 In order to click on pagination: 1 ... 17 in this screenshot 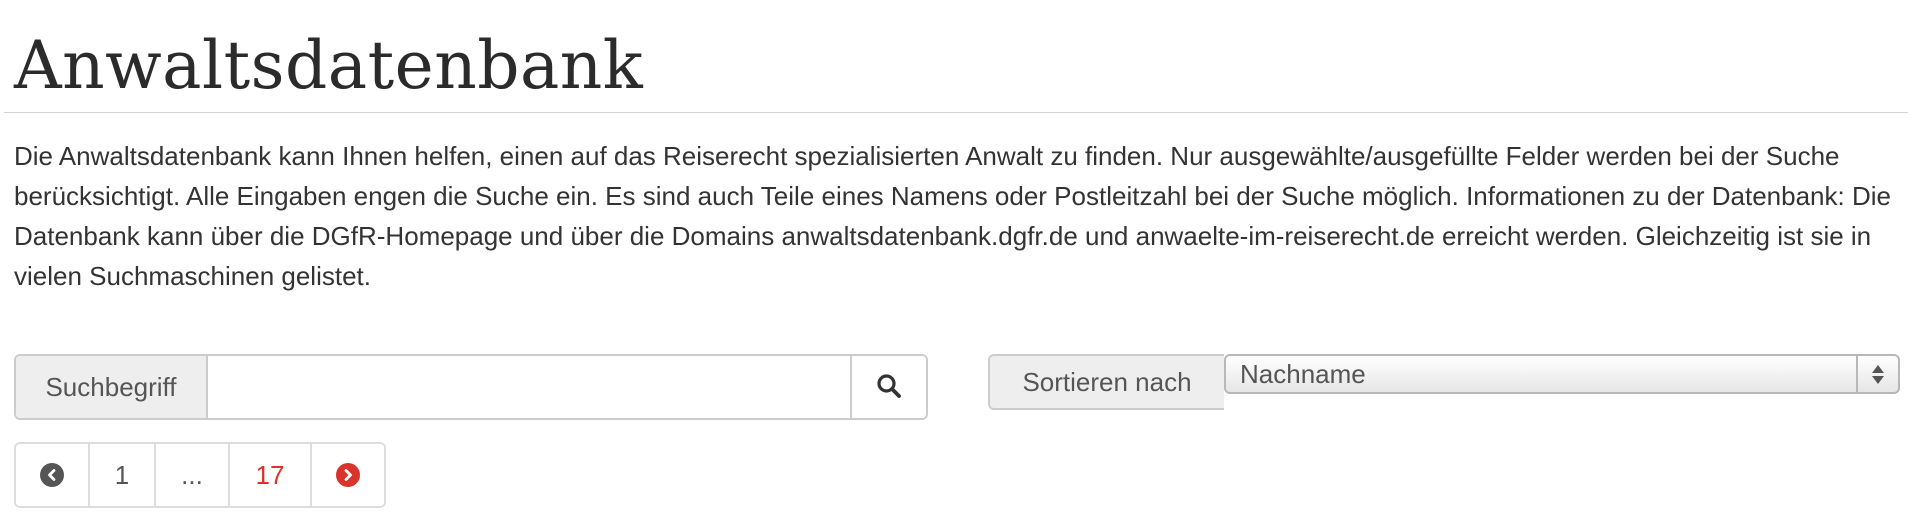, I will do `click(200, 475)`.